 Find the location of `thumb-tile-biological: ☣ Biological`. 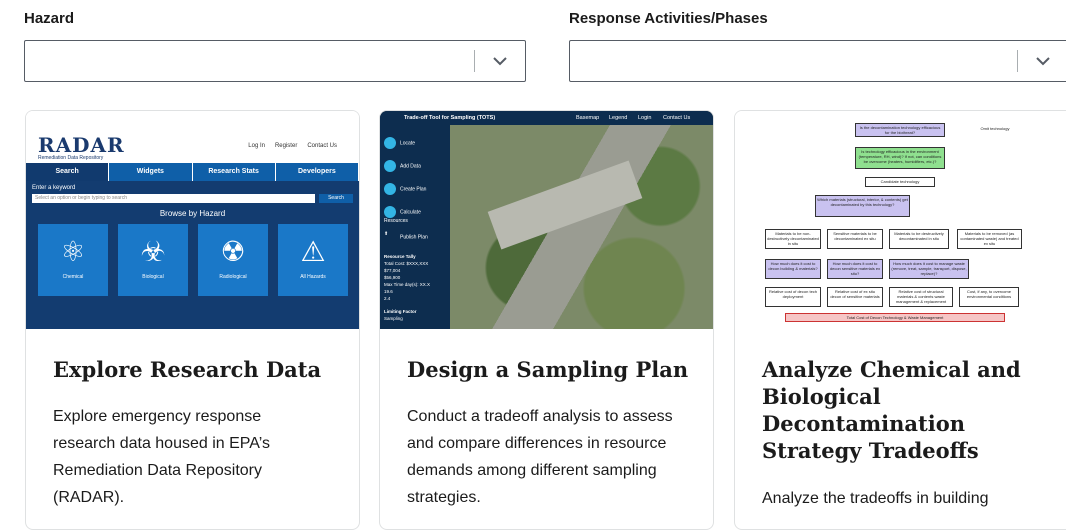

thumb-tile-biological: ☣ Biological is located at coordinates (153, 260).